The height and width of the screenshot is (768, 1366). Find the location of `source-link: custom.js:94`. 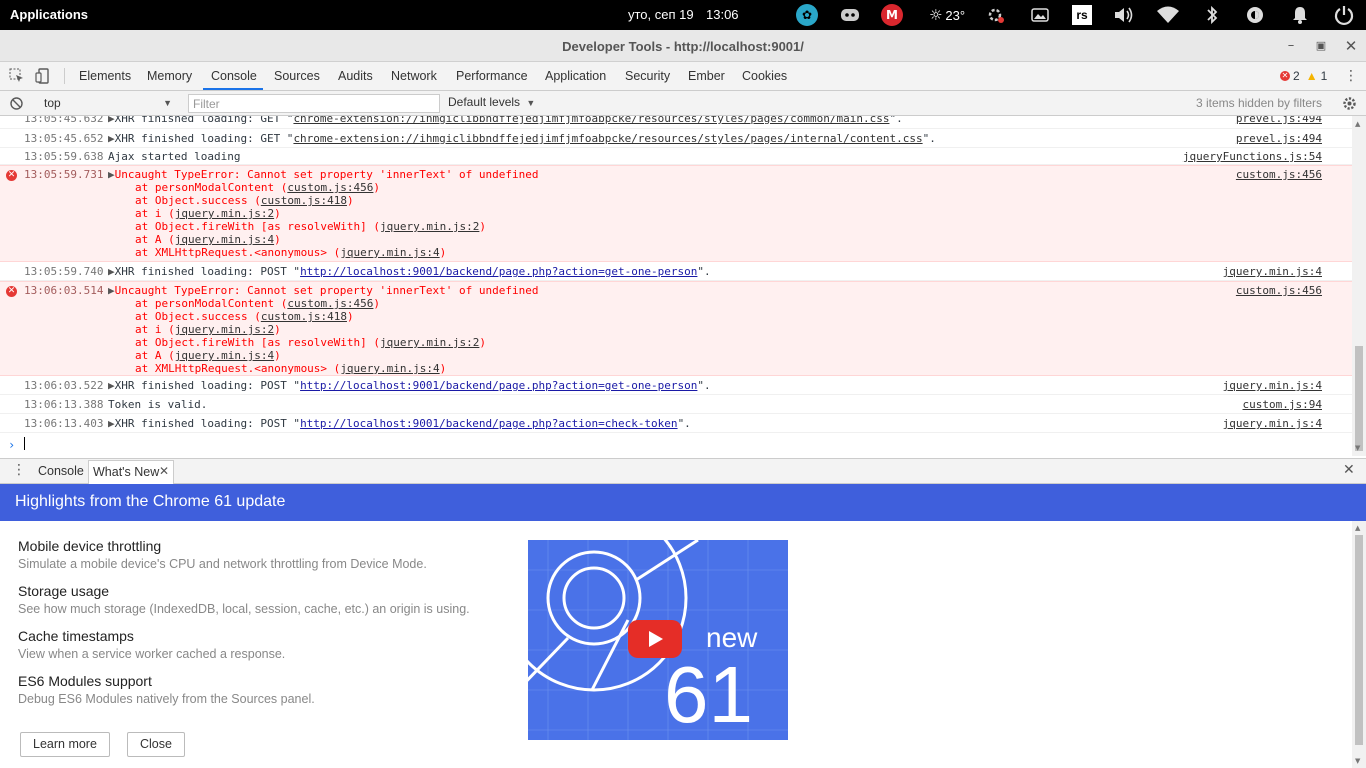

source-link: custom.js:94 is located at coordinates (1282, 404).